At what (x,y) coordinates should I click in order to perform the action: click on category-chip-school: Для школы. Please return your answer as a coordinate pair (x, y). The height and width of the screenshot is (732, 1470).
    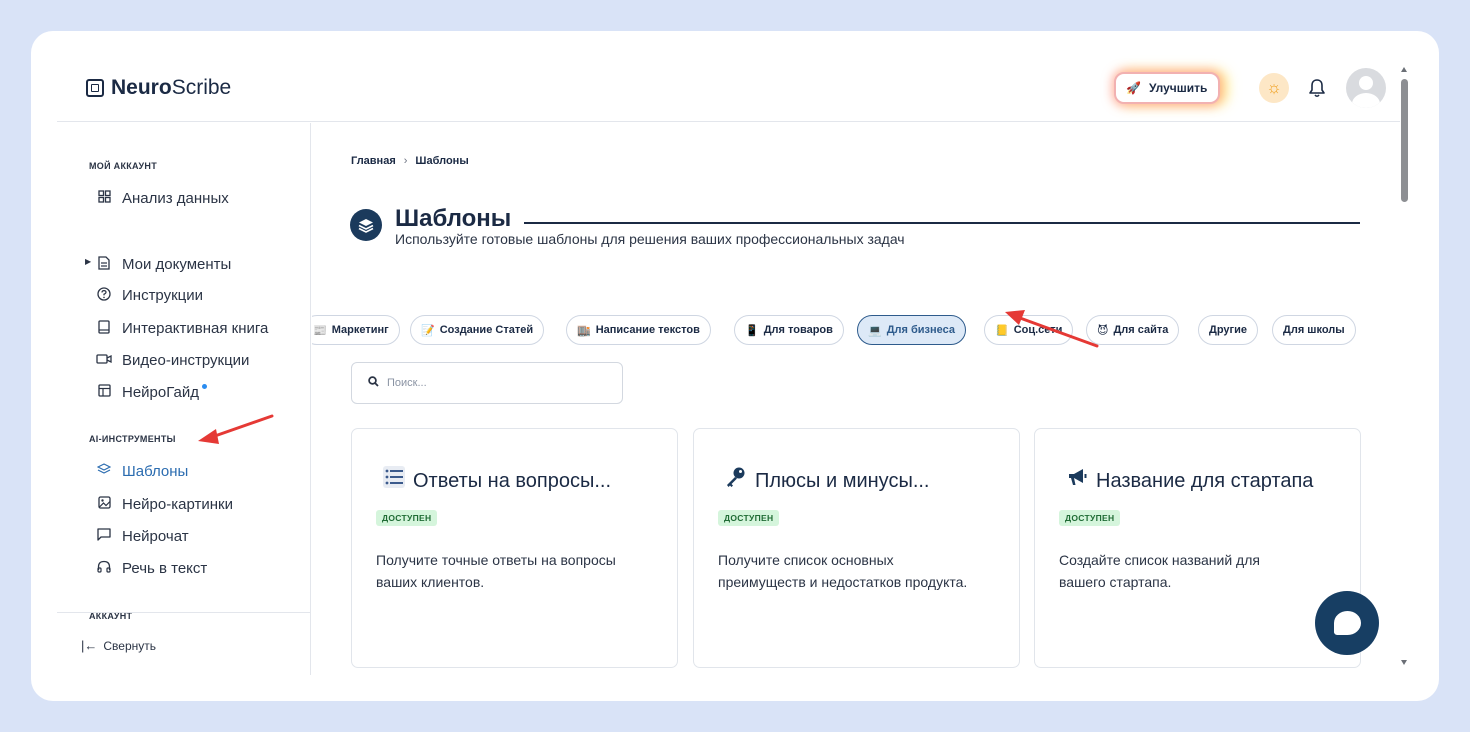
    Looking at the image, I should click on (1314, 330).